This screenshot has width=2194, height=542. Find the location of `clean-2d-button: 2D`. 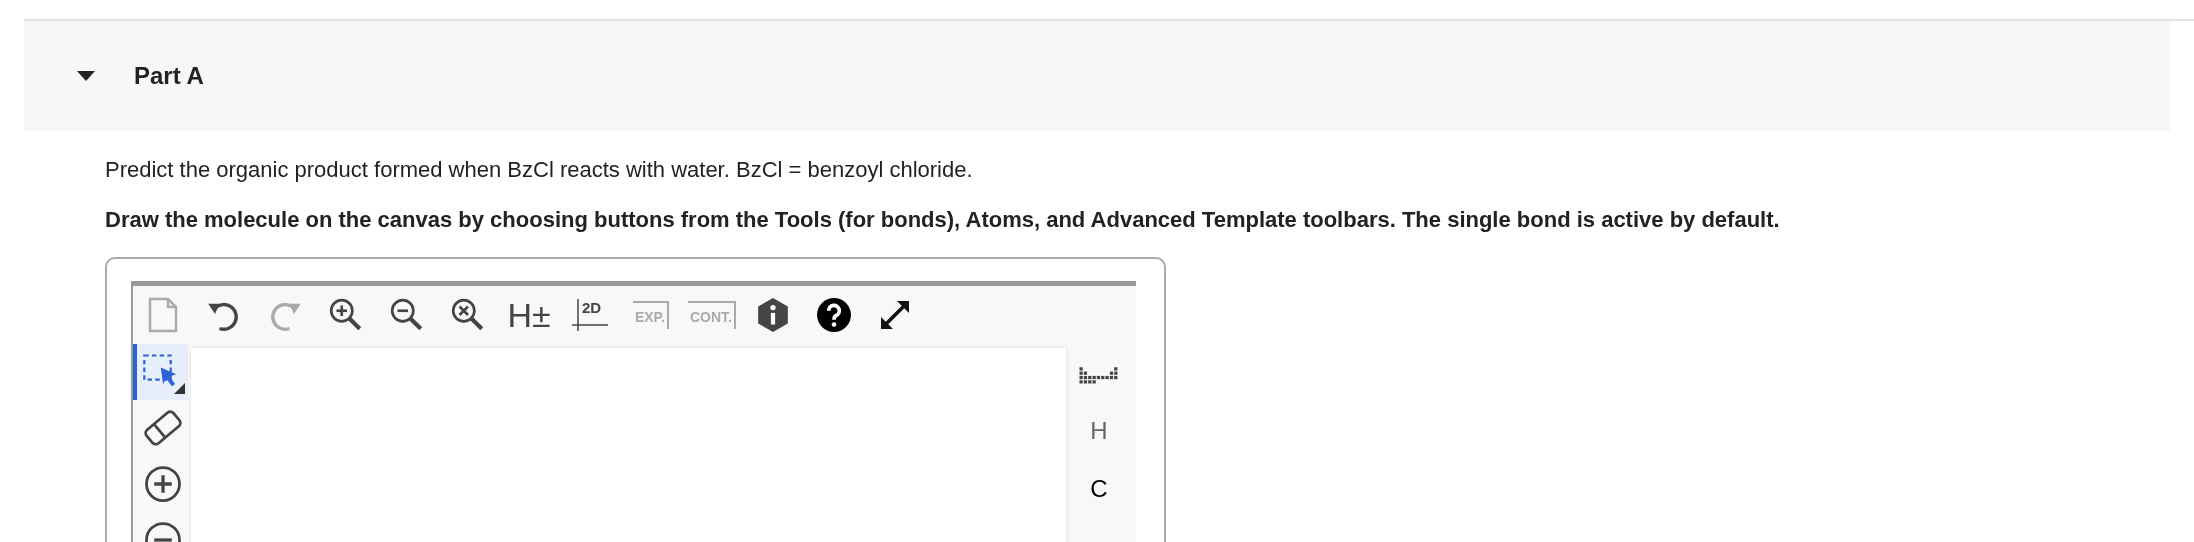

clean-2d-button: 2D is located at coordinates (590, 315).